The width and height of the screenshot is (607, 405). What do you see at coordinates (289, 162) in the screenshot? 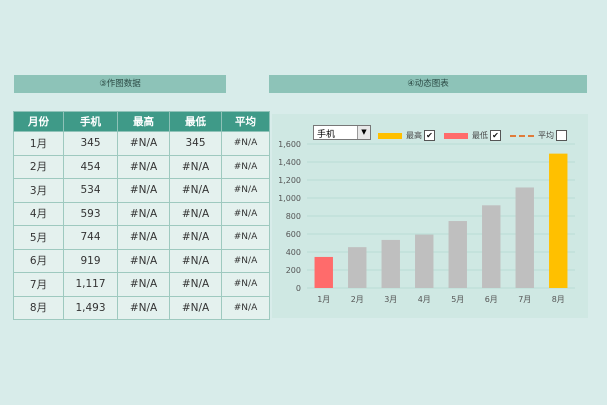
I see `y-tick-label: 1,400` at bounding box center [289, 162].